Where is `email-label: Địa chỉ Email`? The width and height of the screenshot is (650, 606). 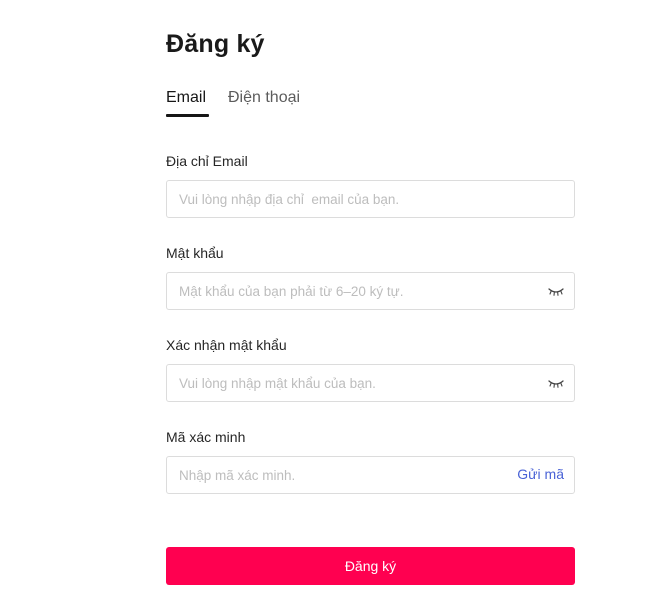 email-label: Địa chỉ Email is located at coordinates (207, 161).